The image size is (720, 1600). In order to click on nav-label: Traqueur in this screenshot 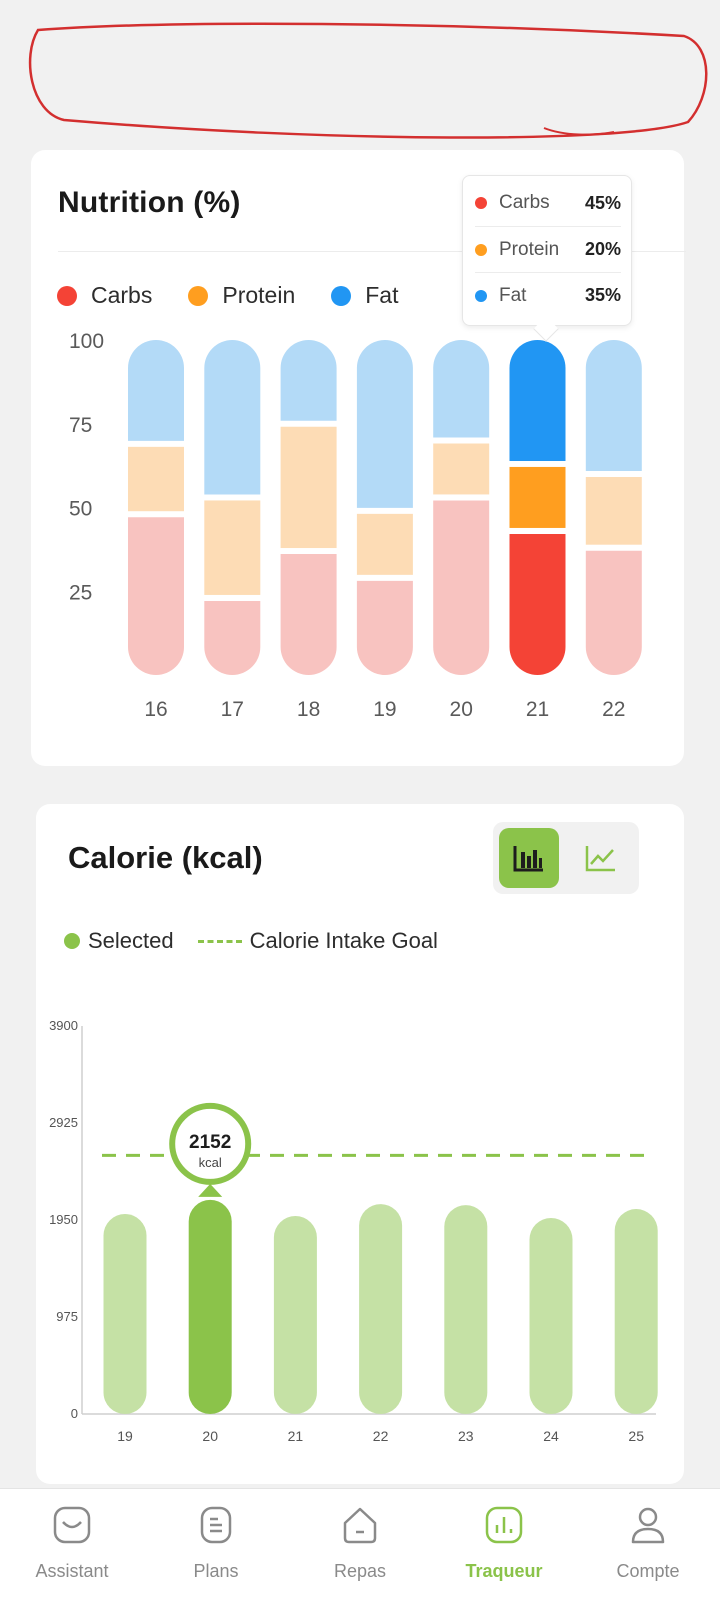, I will do `click(504, 1571)`.